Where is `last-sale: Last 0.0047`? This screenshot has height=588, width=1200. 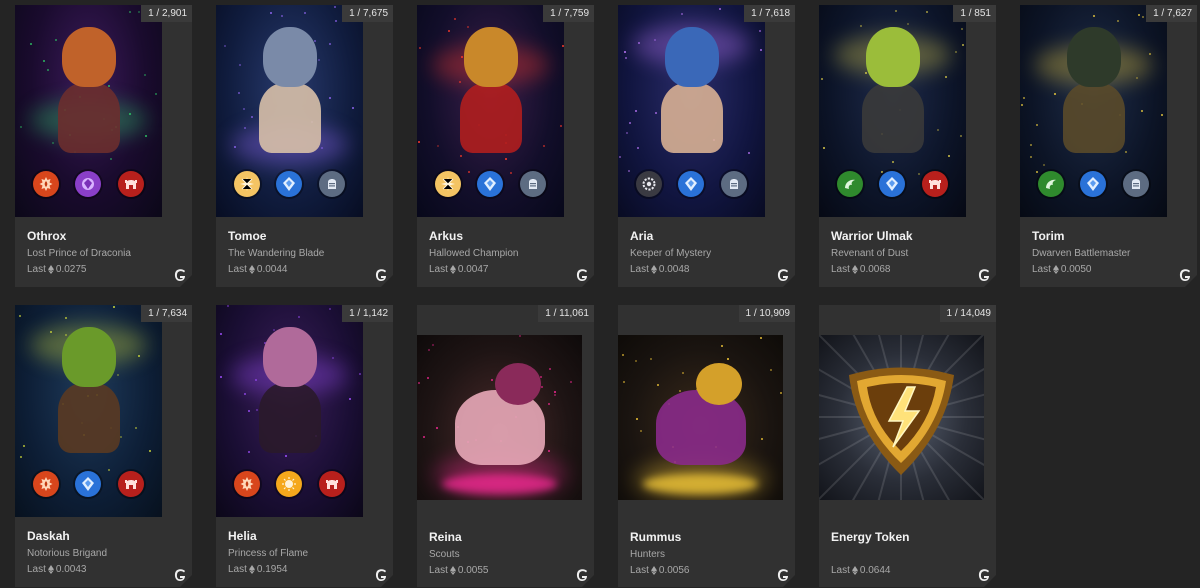 last-sale: Last 0.0047 is located at coordinates (506, 269).